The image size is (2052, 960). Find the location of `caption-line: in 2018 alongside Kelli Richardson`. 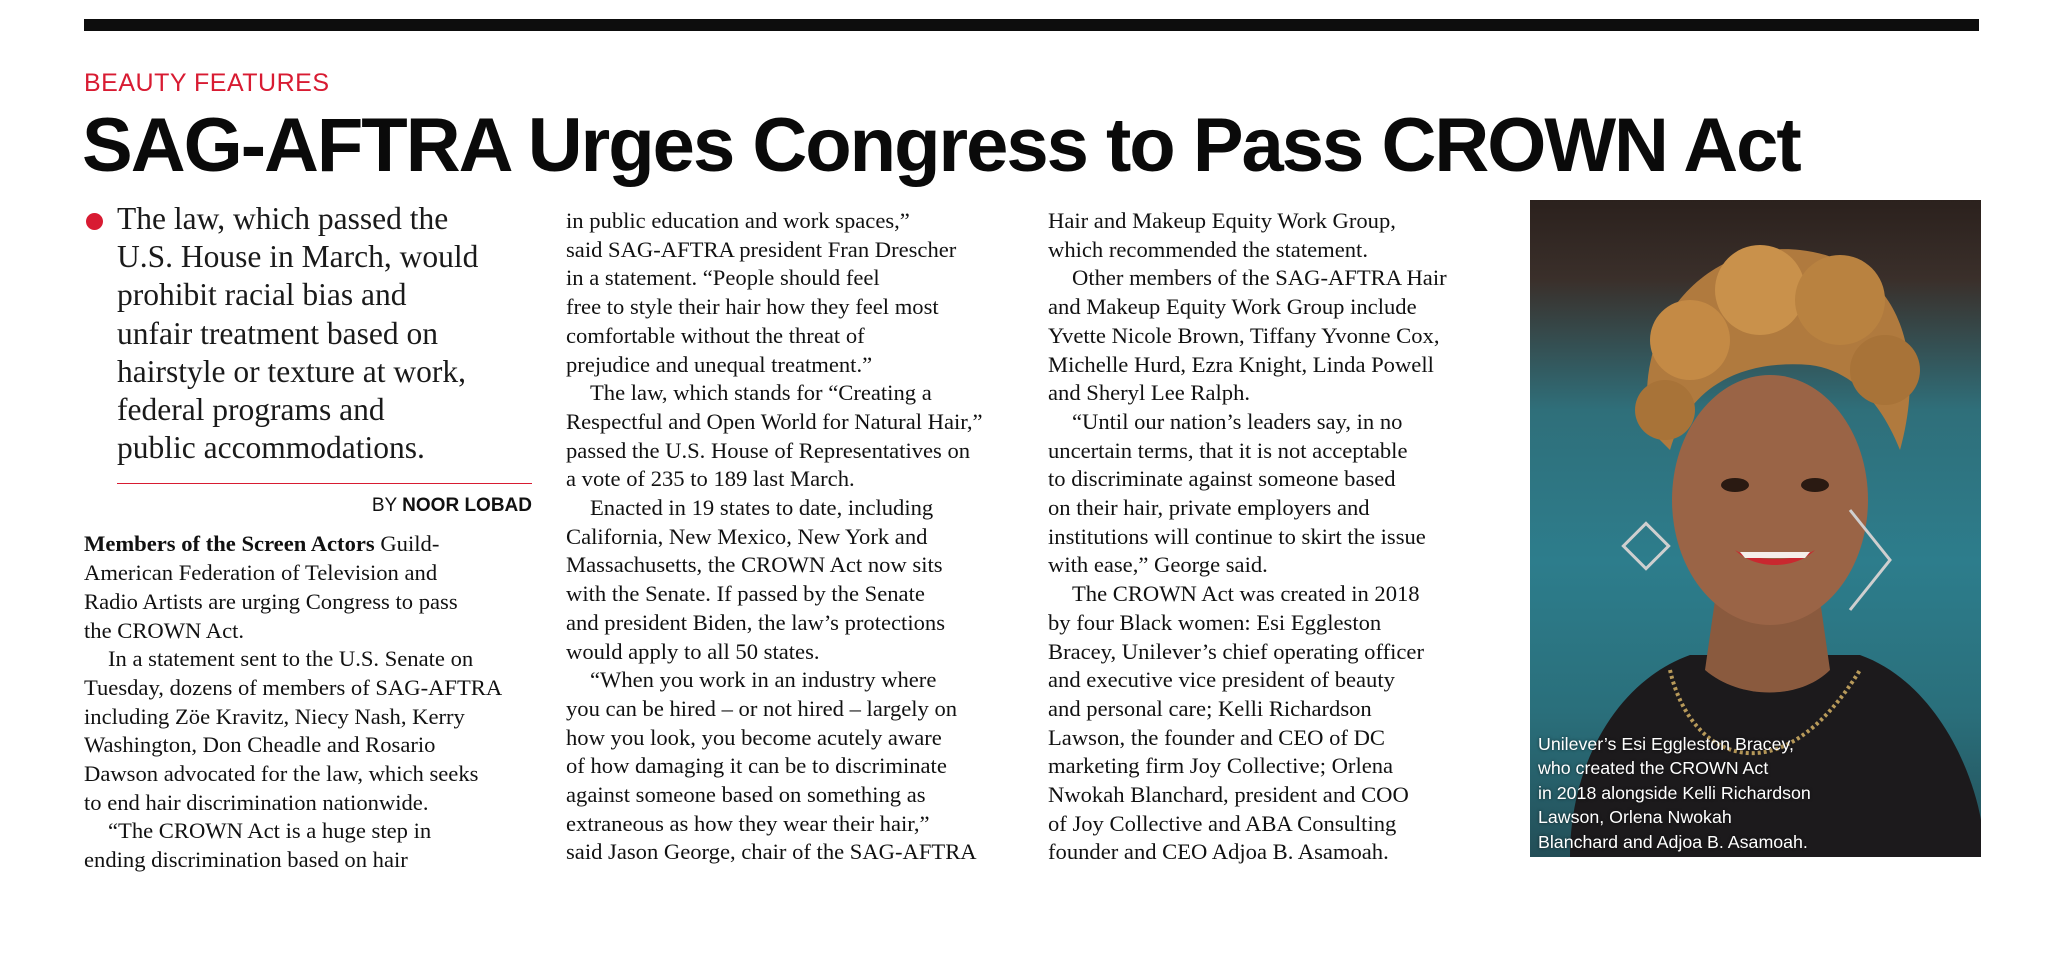

caption-line: in 2018 alongside Kelli Richardson is located at coordinates (1674, 792).